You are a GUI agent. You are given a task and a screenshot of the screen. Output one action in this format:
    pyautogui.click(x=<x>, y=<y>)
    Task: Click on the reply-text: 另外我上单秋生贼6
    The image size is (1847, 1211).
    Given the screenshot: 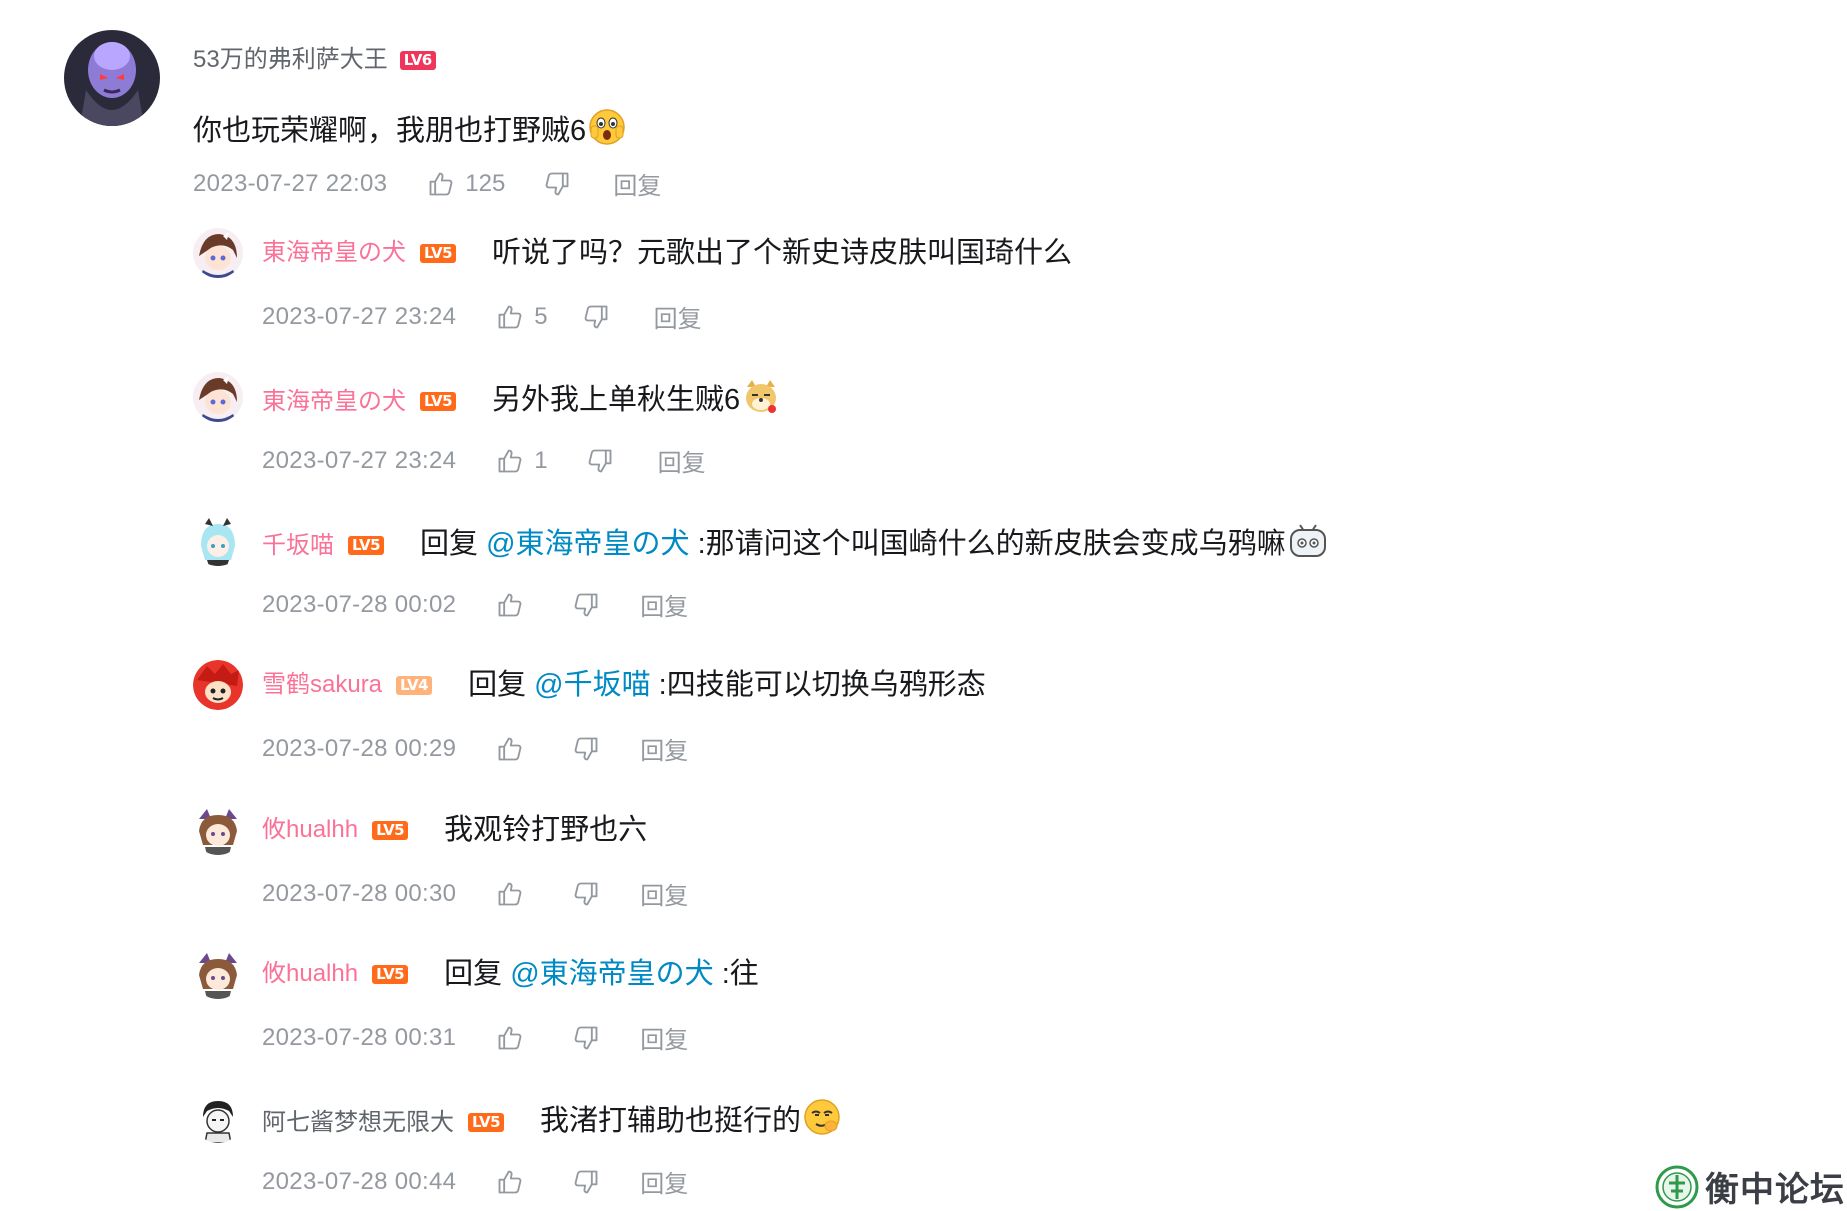 What is the action you would take?
    pyautogui.click(x=636, y=401)
    